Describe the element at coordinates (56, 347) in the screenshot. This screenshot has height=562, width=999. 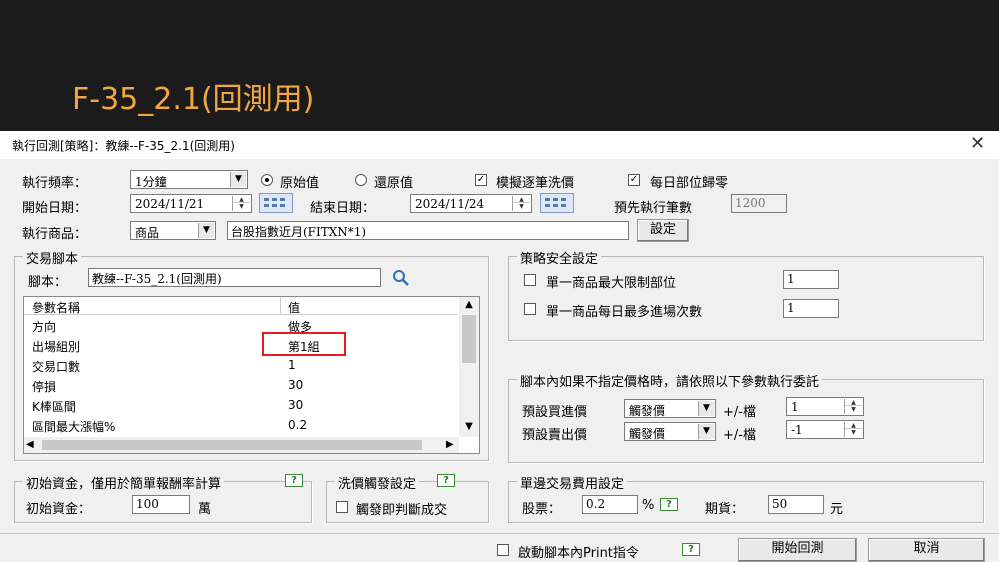
I see `param-name: 出場組別` at that location.